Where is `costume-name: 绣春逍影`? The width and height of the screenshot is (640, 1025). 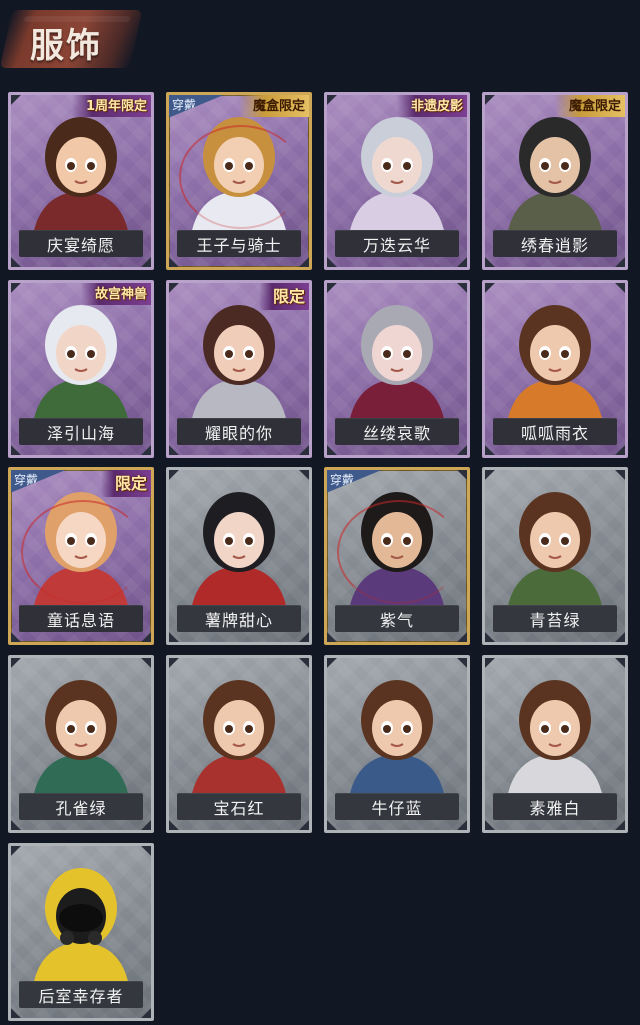 costume-name: 绣春逍影 is located at coordinates (555, 243).